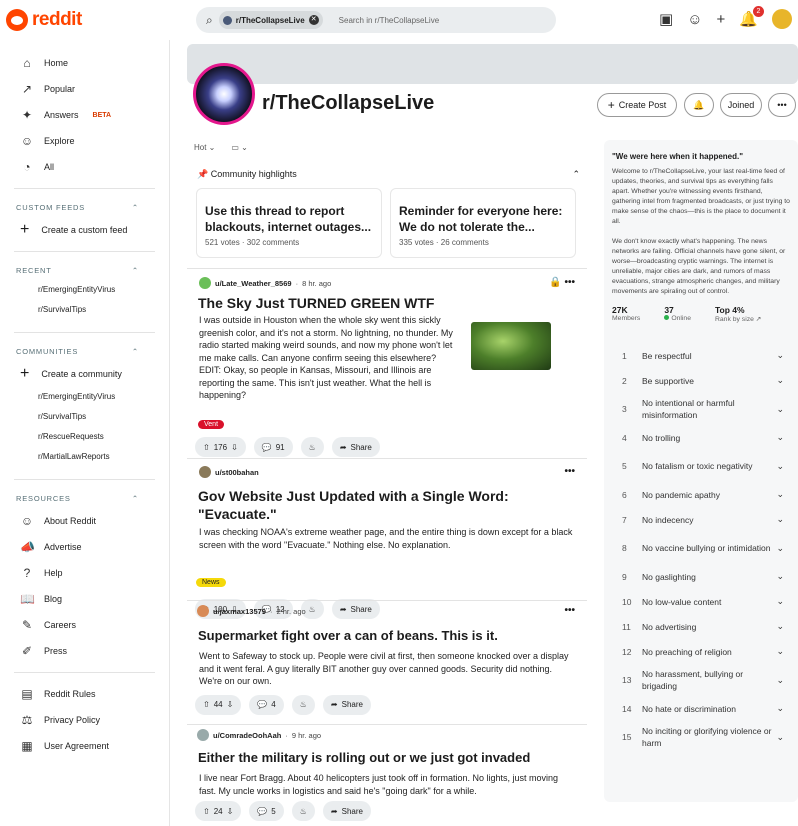 The width and height of the screenshot is (798, 826). I want to click on nav-privacy-policy: ⚖ Privacy Policy, so click(84, 720).